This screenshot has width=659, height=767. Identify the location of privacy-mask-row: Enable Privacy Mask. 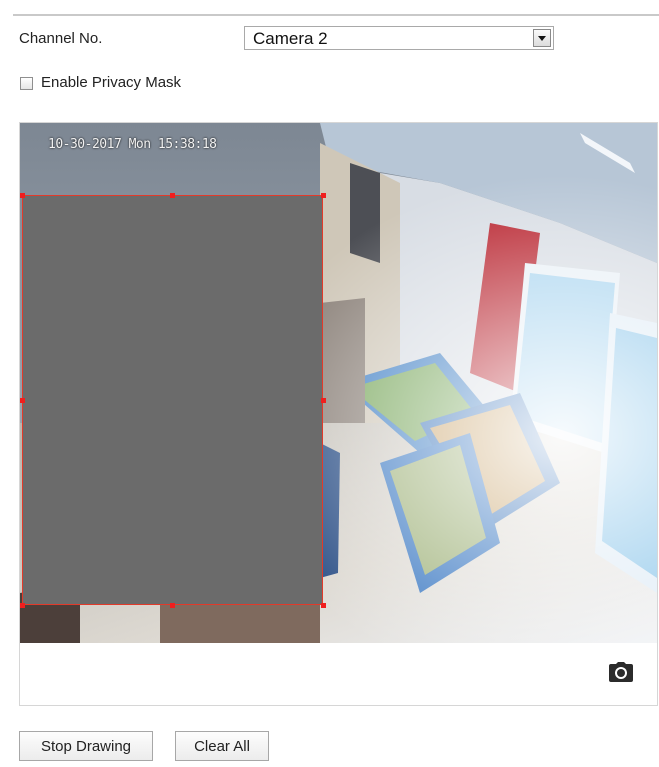
(169, 84).